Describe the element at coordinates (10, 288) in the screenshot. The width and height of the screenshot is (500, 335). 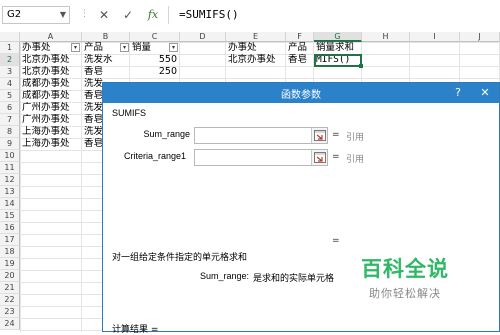
I see `row-header-21: 21` at that location.